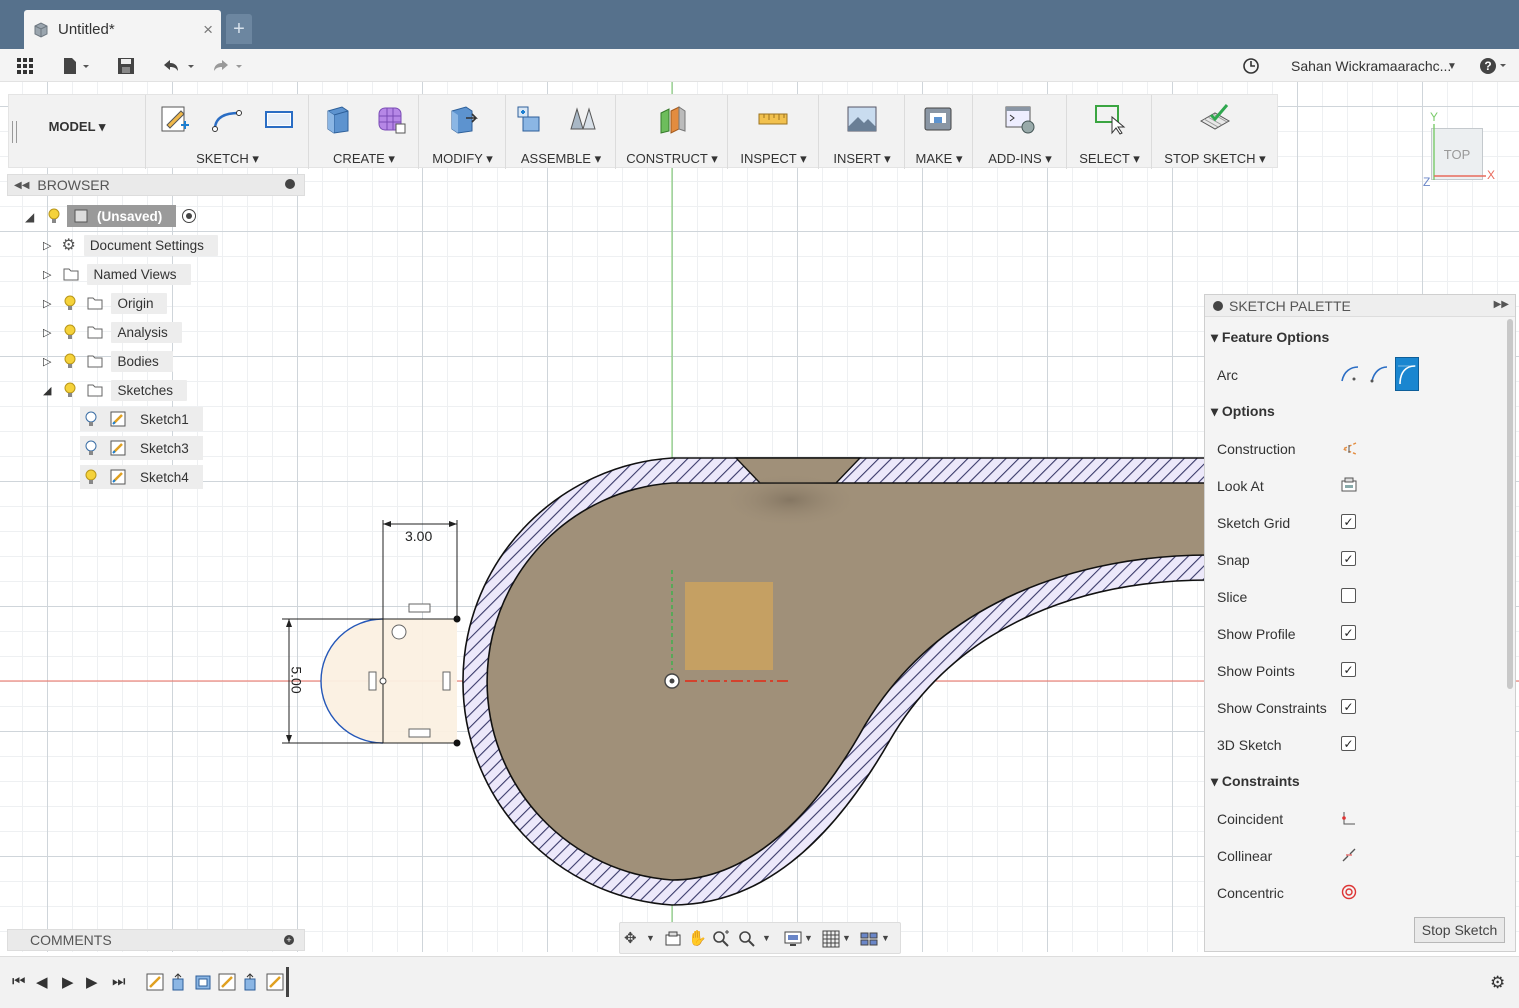 The height and width of the screenshot is (1008, 1519). I want to click on measure-icon, so click(773, 119).